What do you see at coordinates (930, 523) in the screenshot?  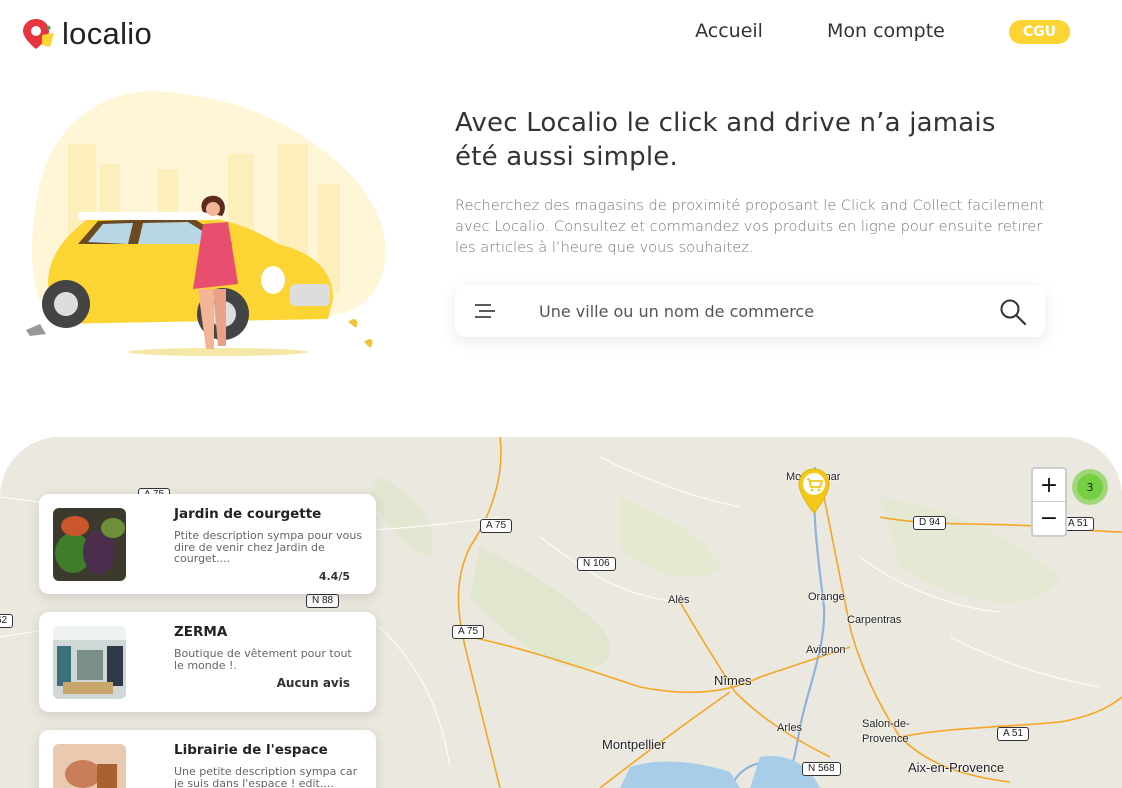 I see `road-label: D 94` at bounding box center [930, 523].